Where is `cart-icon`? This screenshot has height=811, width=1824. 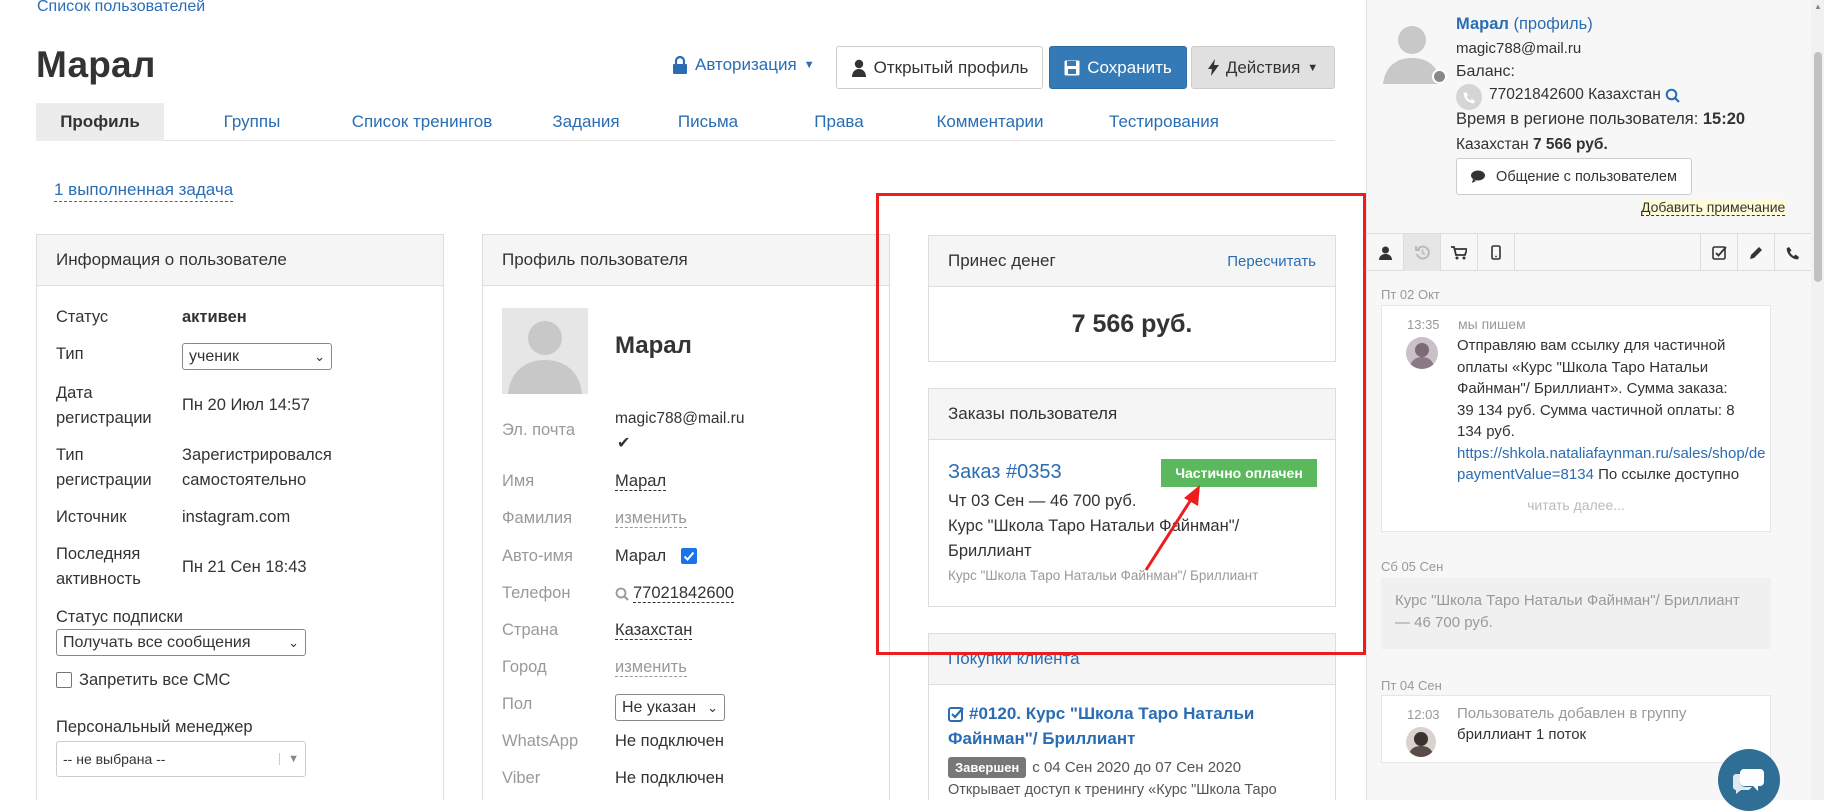
cart-icon is located at coordinates (1459, 252).